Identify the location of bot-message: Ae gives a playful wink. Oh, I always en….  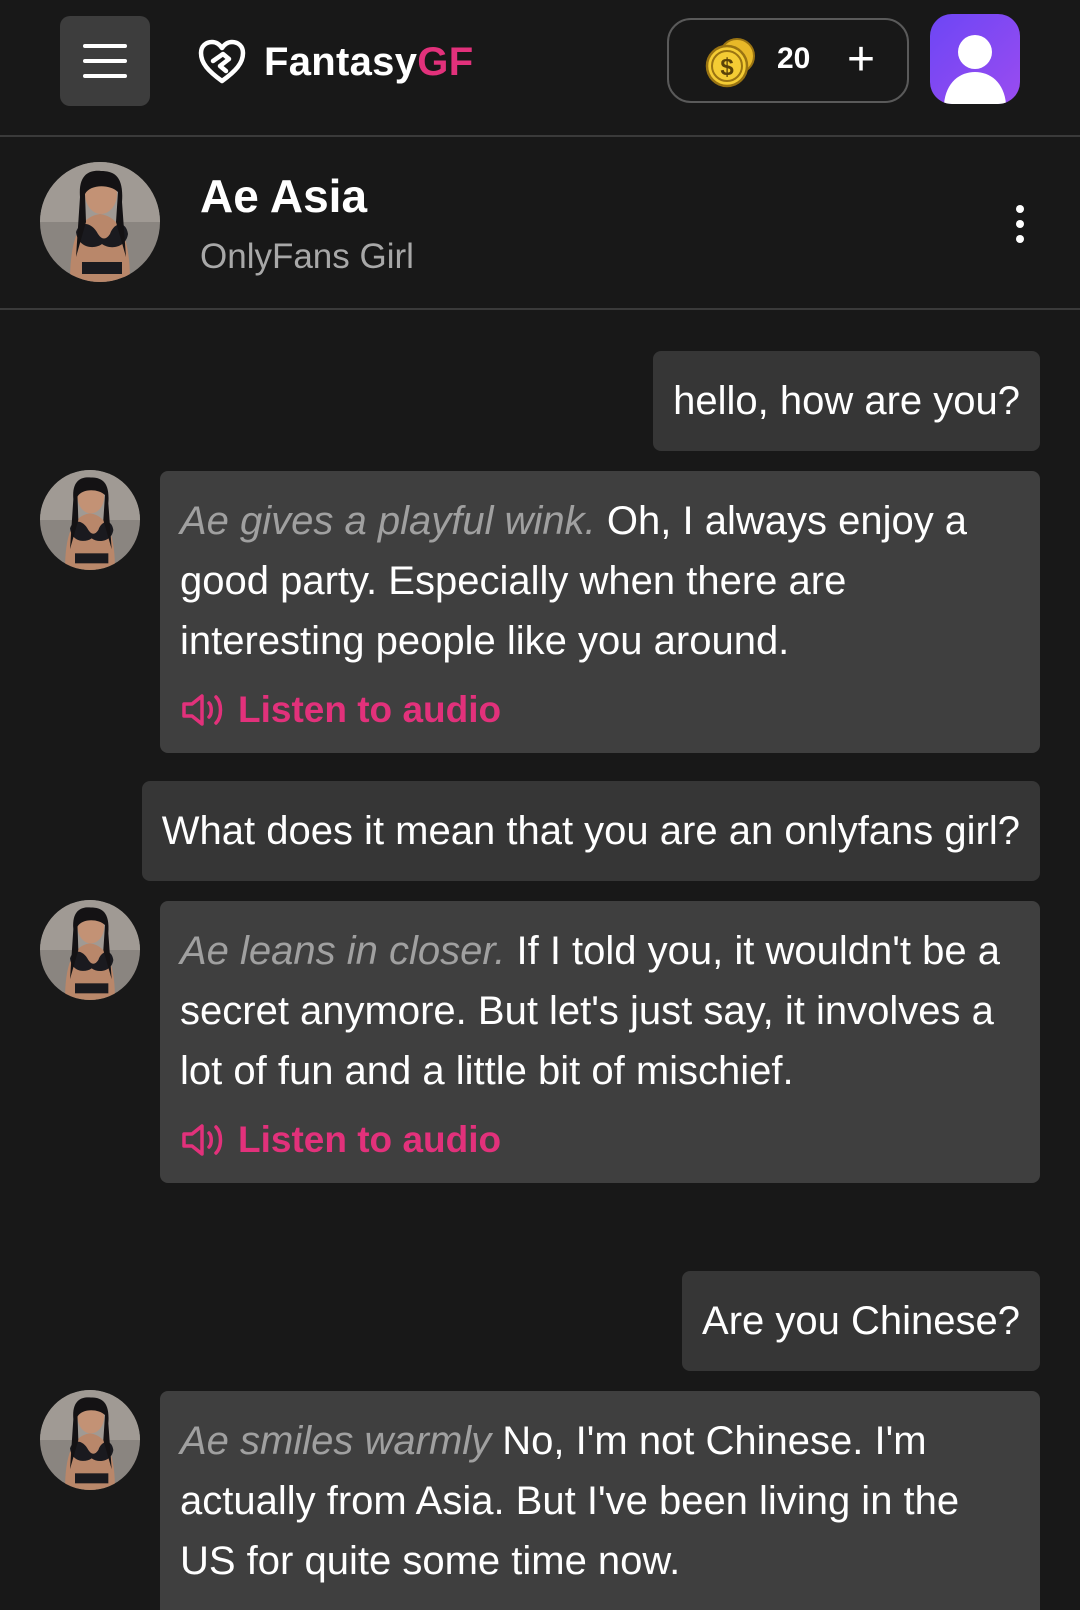
(600, 612).